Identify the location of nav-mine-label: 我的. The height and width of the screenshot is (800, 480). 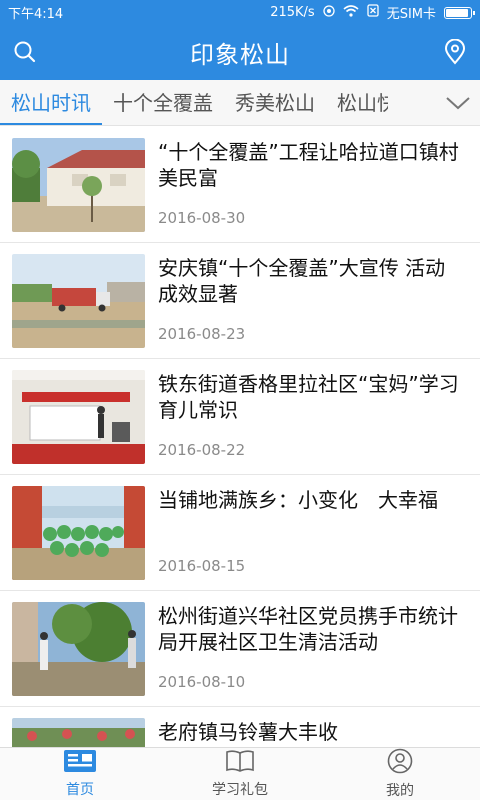
(400, 791).